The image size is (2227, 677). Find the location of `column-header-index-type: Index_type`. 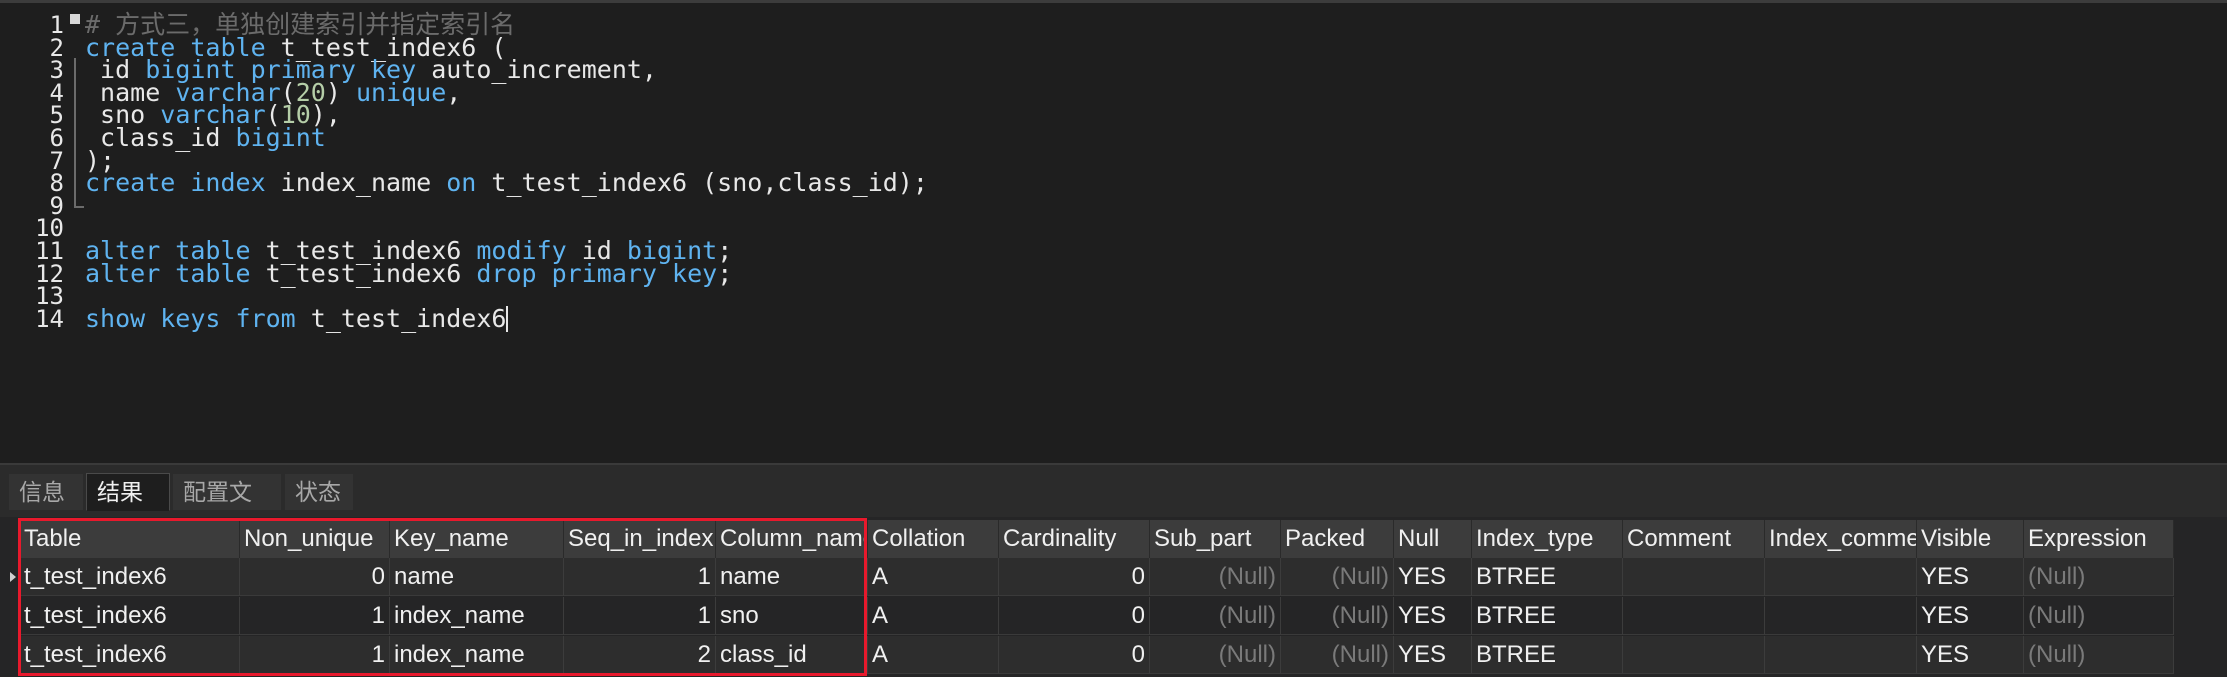

column-header-index-type: Index_type is located at coordinates (1547, 539).